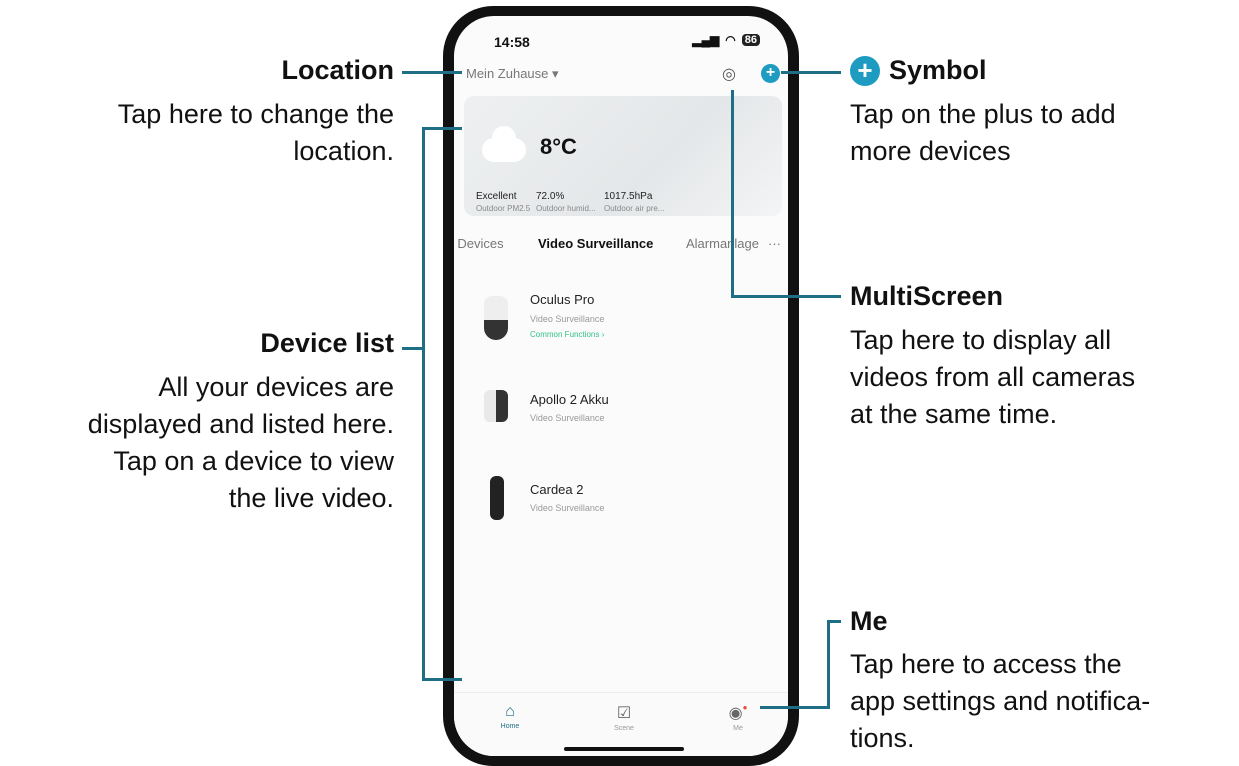 This screenshot has height=766, width=1239. I want to click on callout-line: tions., so click(882, 738).